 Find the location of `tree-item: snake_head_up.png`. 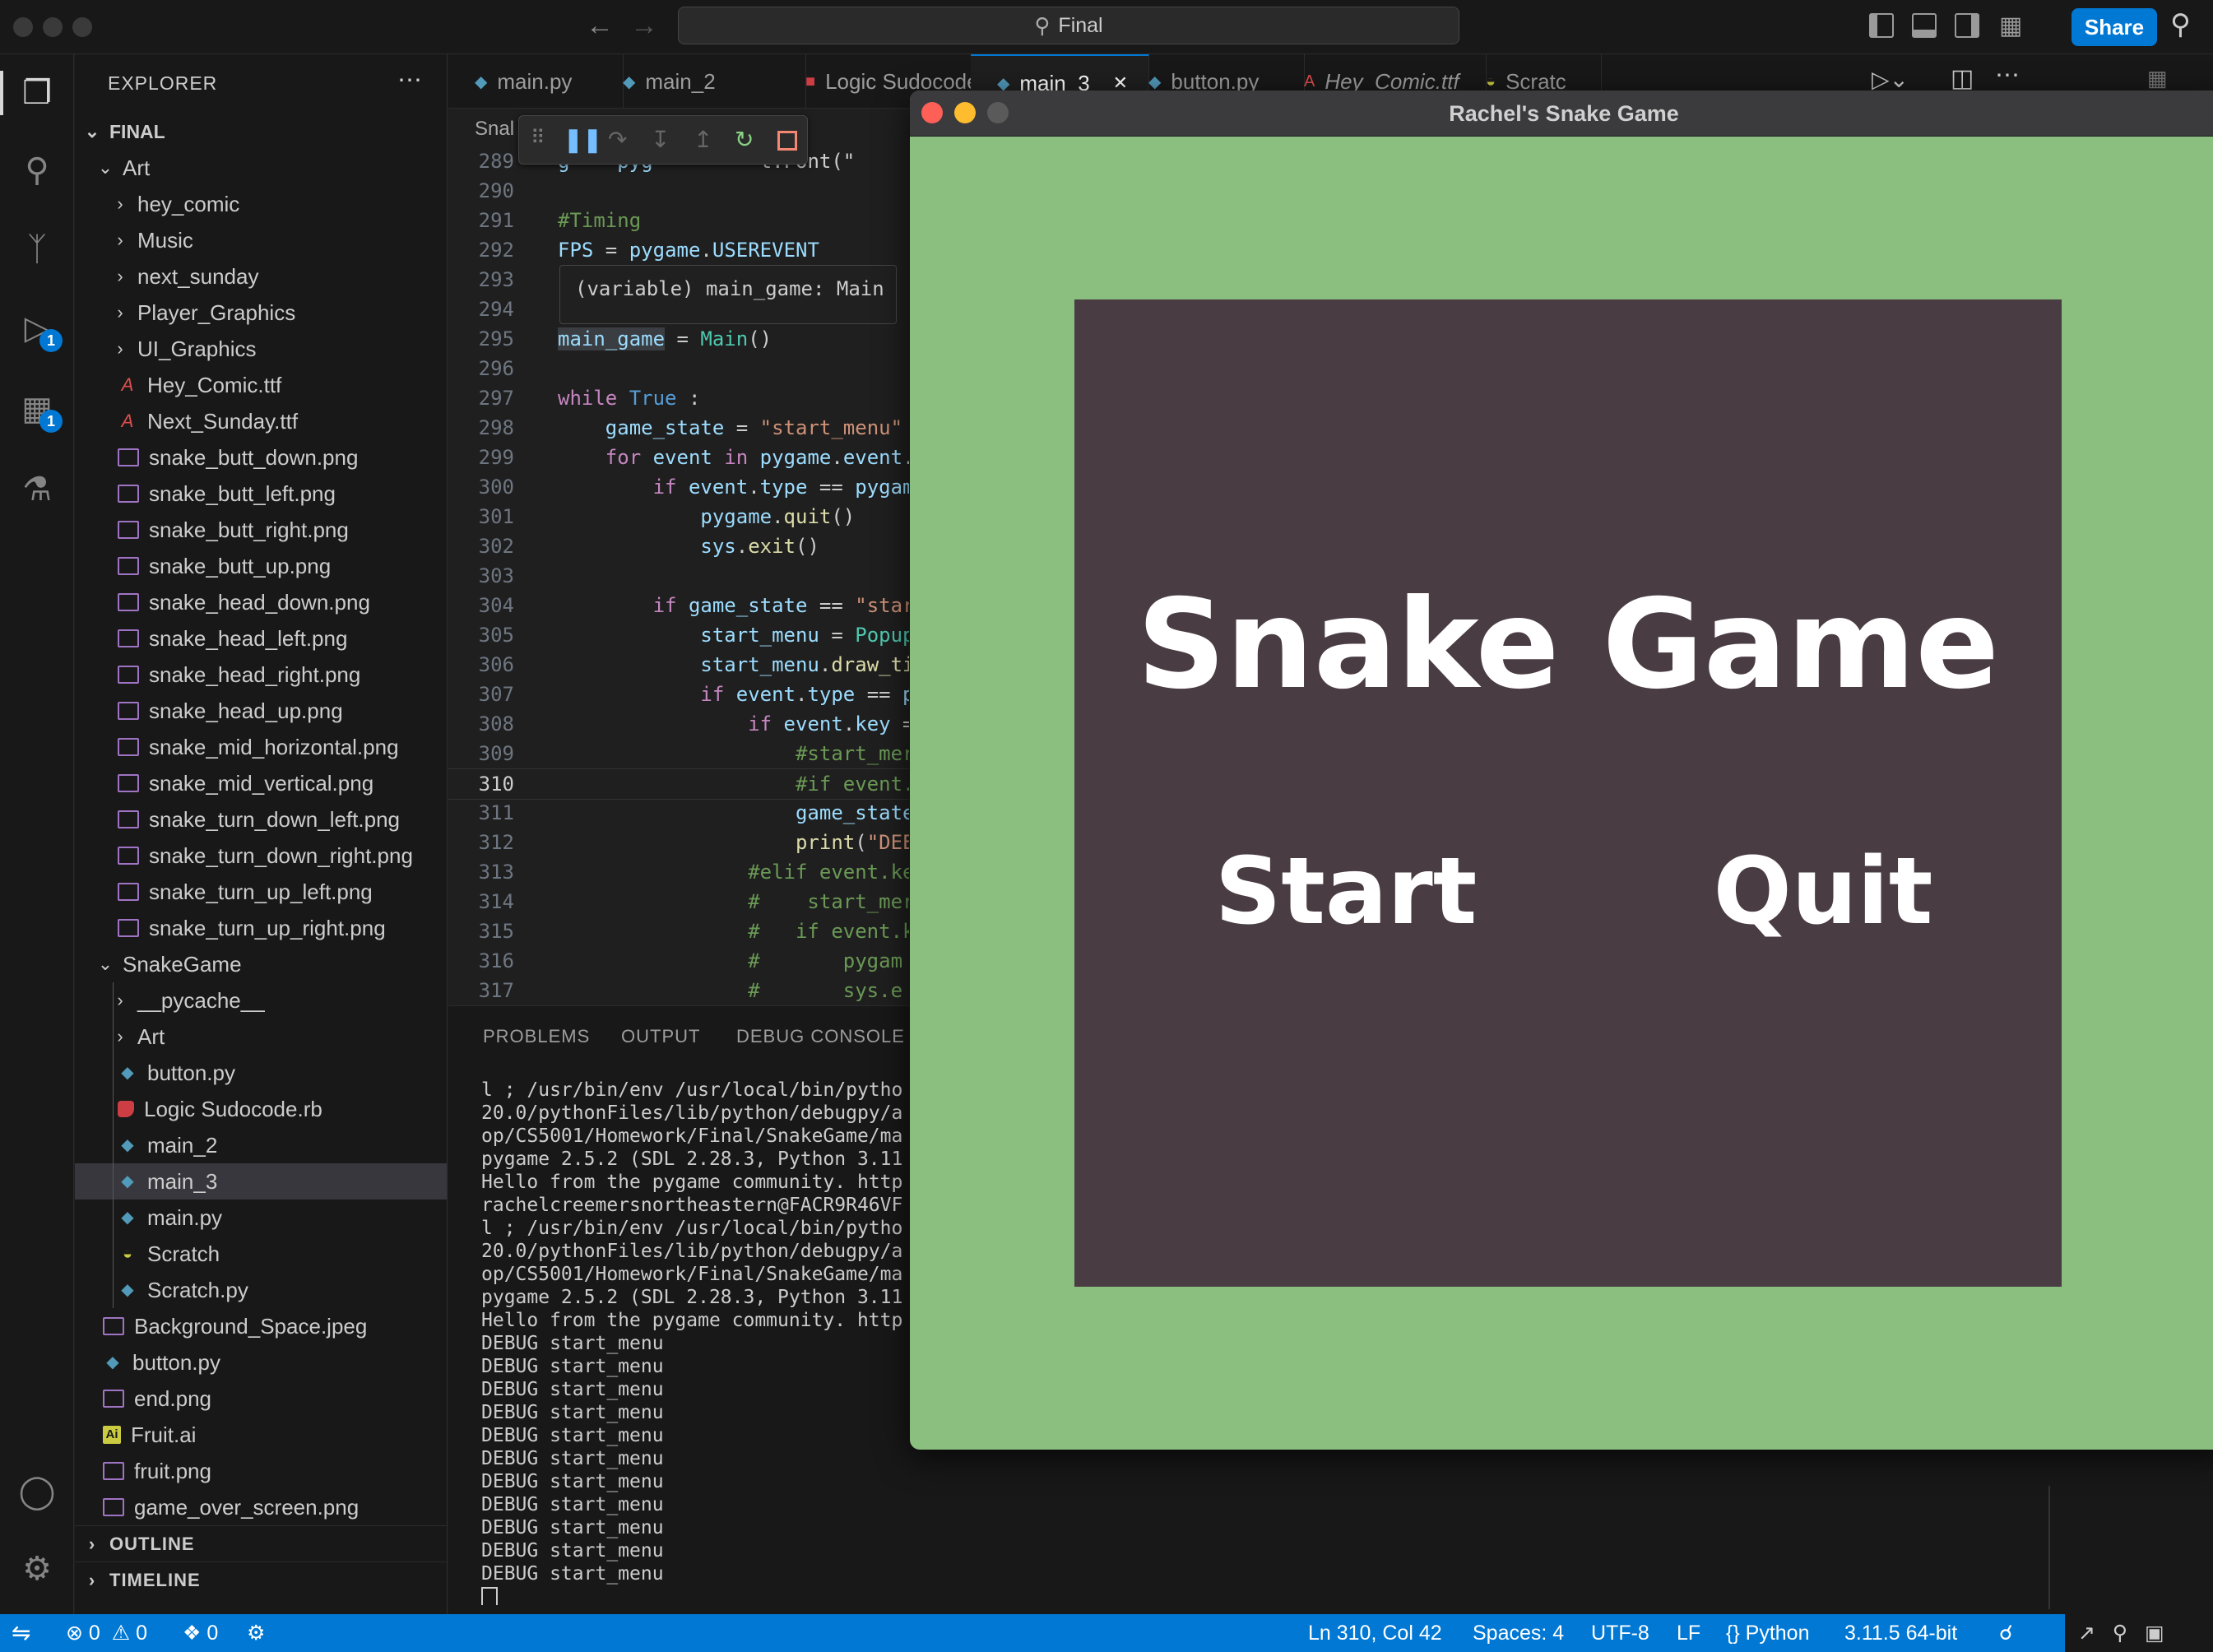

tree-item: snake_head_up.png is located at coordinates (261, 711).